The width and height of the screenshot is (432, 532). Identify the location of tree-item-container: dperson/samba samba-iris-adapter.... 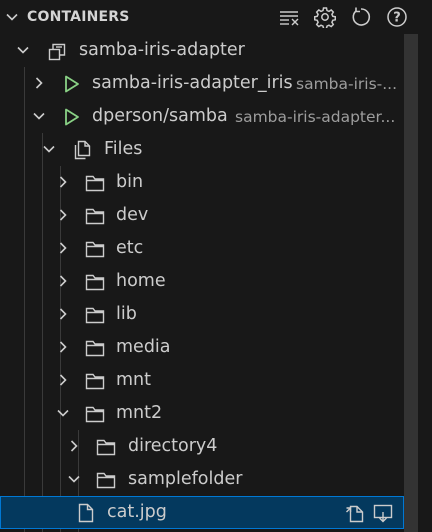
(202, 116).